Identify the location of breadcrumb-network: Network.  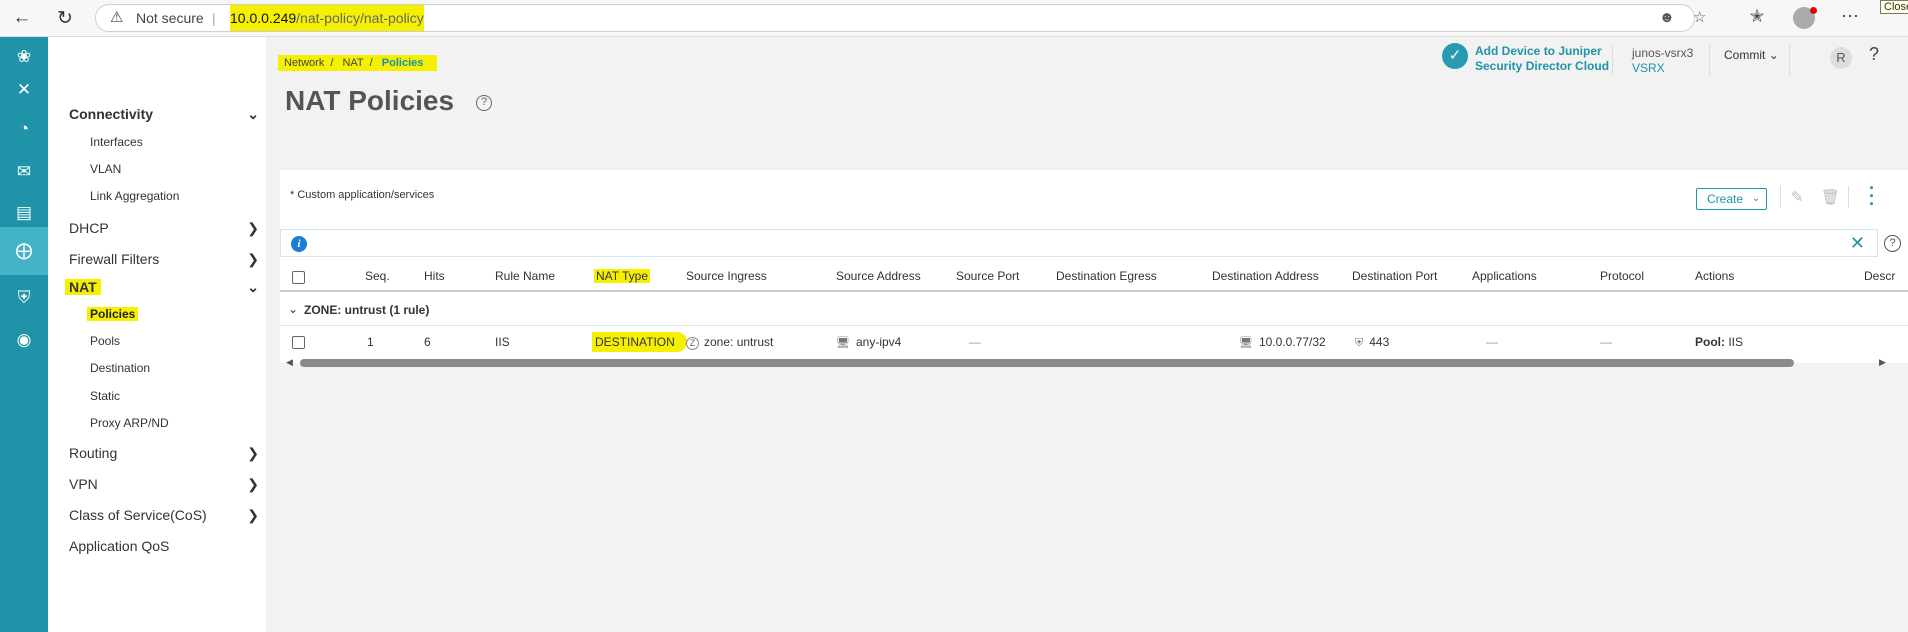
(304, 63).